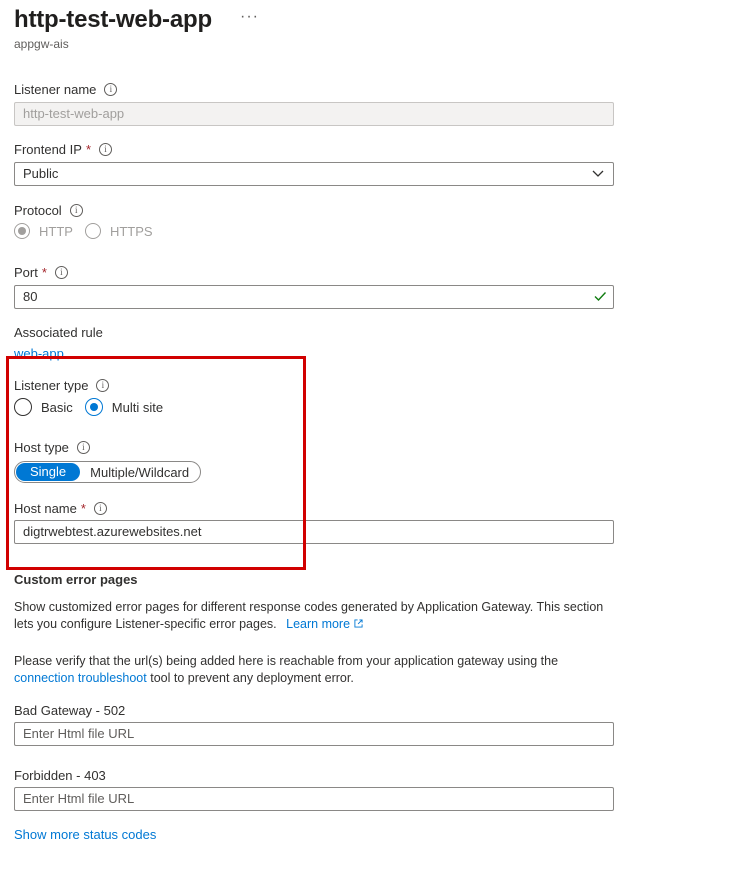 The height and width of the screenshot is (891, 745). I want to click on frontend-ip-dropdown: Public, so click(314, 174).